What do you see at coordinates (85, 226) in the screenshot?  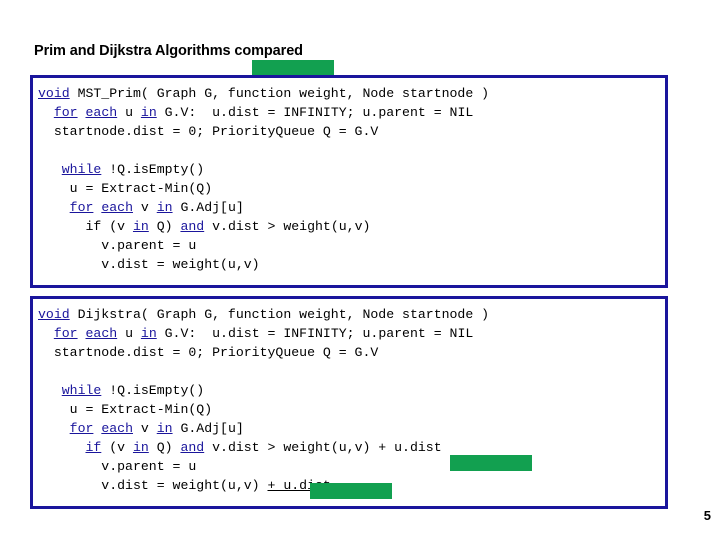 I see `code-text: if (v` at bounding box center [85, 226].